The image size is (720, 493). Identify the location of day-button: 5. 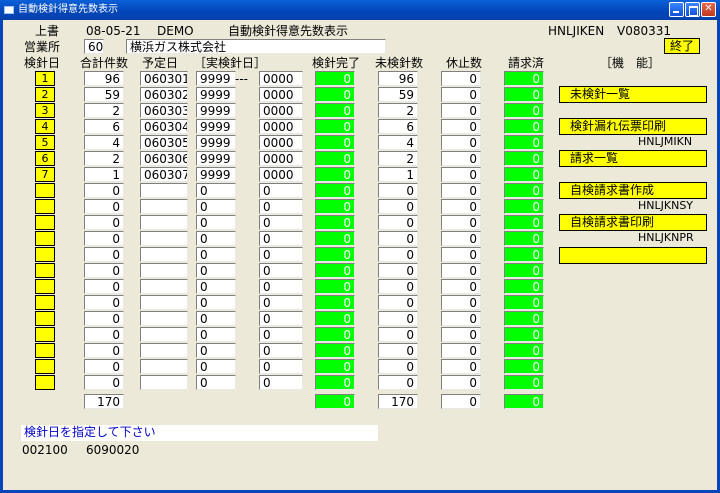
(45, 142).